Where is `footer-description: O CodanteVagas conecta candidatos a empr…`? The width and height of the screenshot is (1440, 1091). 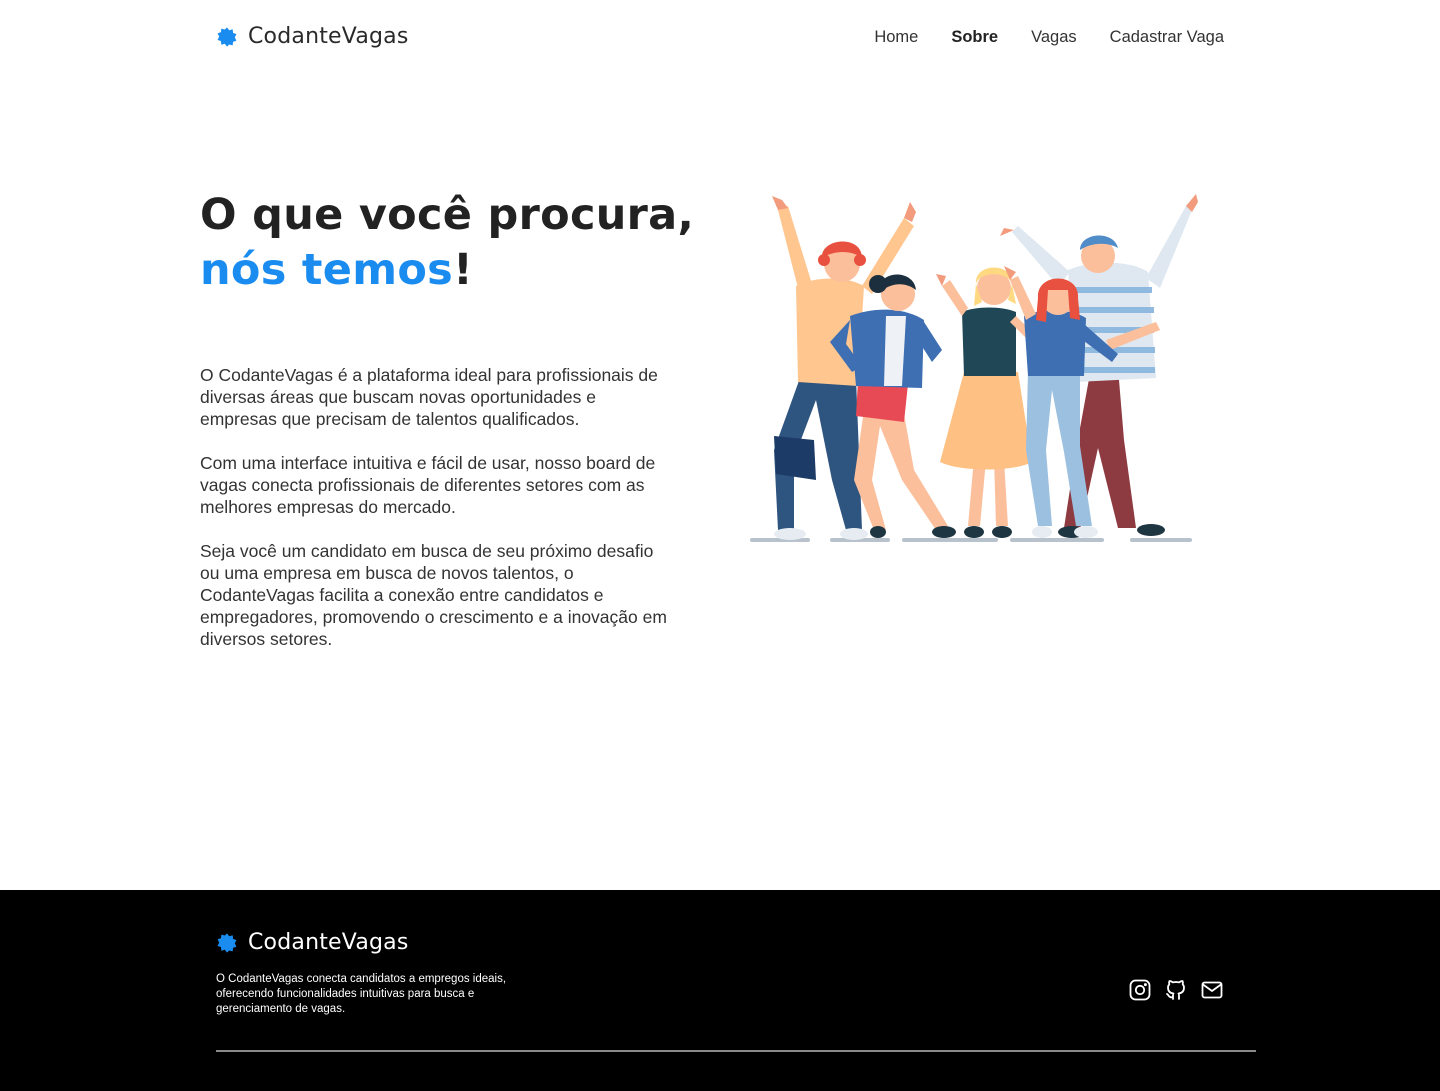 footer-description: O CodanteVagas conecta candidatos a empr… is located at coordinates (361, 994).